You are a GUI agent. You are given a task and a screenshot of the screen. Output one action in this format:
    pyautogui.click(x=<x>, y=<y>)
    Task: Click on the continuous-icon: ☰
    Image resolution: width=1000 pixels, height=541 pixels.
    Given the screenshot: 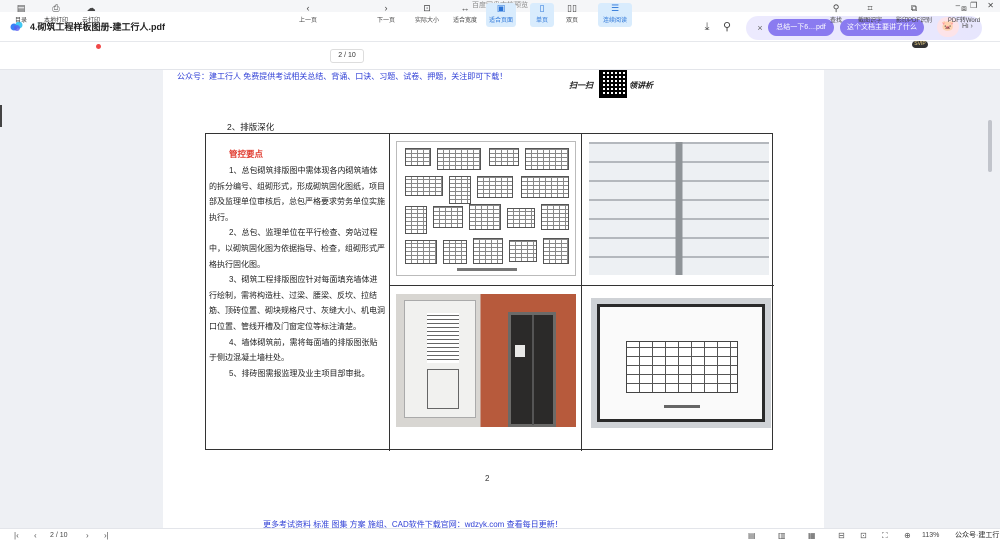 What is the action you would take?
    pyautogui.click(x=615, y=8)
    